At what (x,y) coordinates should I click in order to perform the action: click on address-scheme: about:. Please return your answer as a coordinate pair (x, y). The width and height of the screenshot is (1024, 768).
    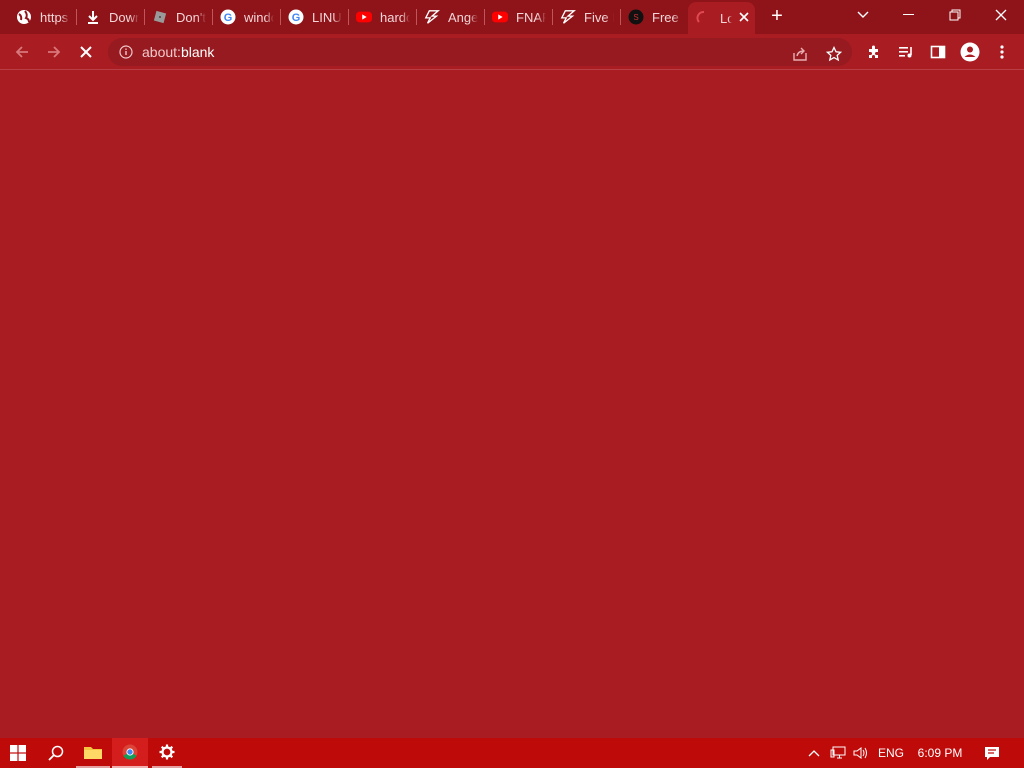
    Looking at the image, I should click on (161, 52).